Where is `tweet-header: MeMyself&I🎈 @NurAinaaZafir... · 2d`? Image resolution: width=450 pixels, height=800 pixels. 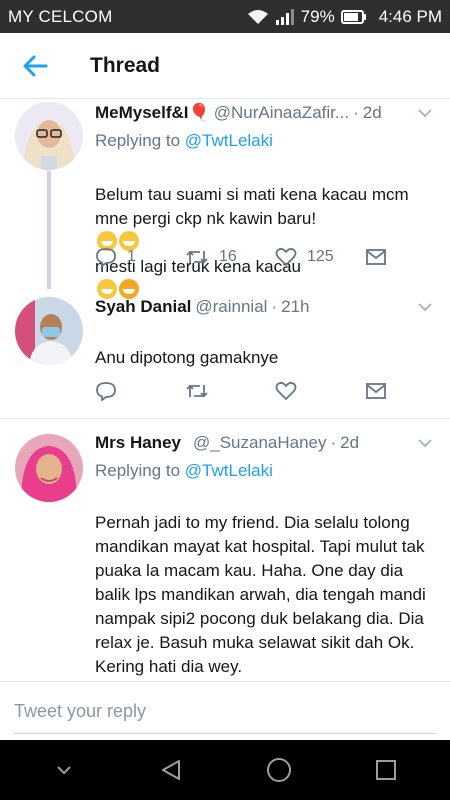
tweet-header: MeMyself&I🎈 @NurAinaaZafir... · 2d is located at coordinates (265, 113).